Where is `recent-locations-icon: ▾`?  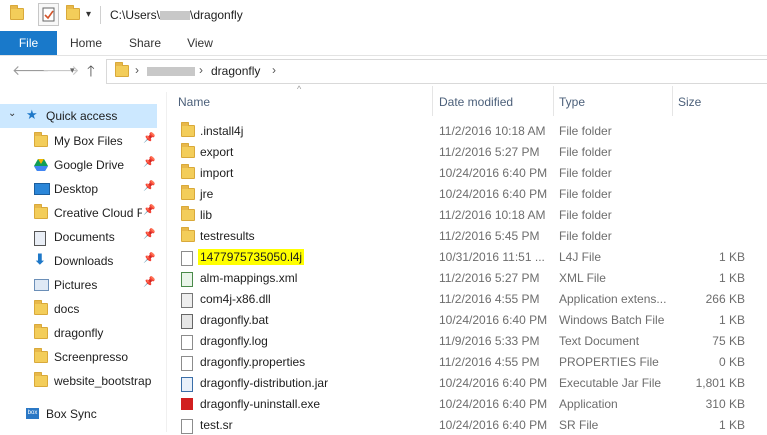
recent-locations-icon: ▾ is located at coordinates (72, 70).